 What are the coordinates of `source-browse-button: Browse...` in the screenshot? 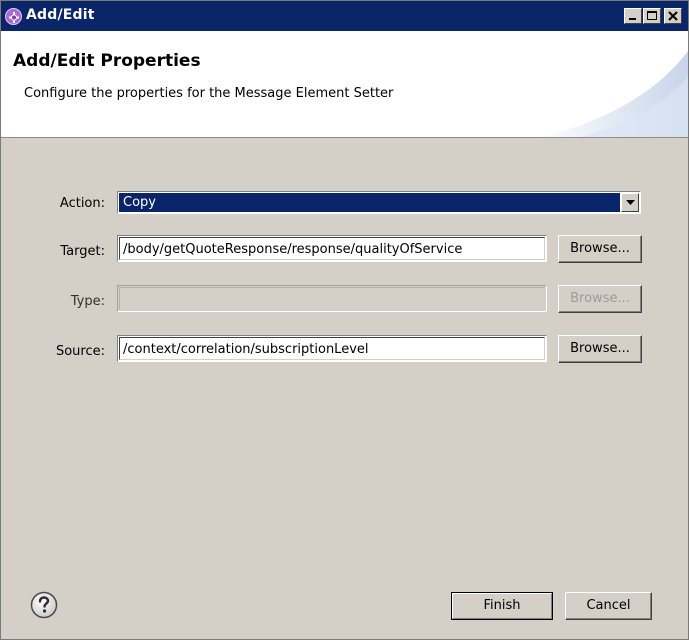 It's located at (600, 349).